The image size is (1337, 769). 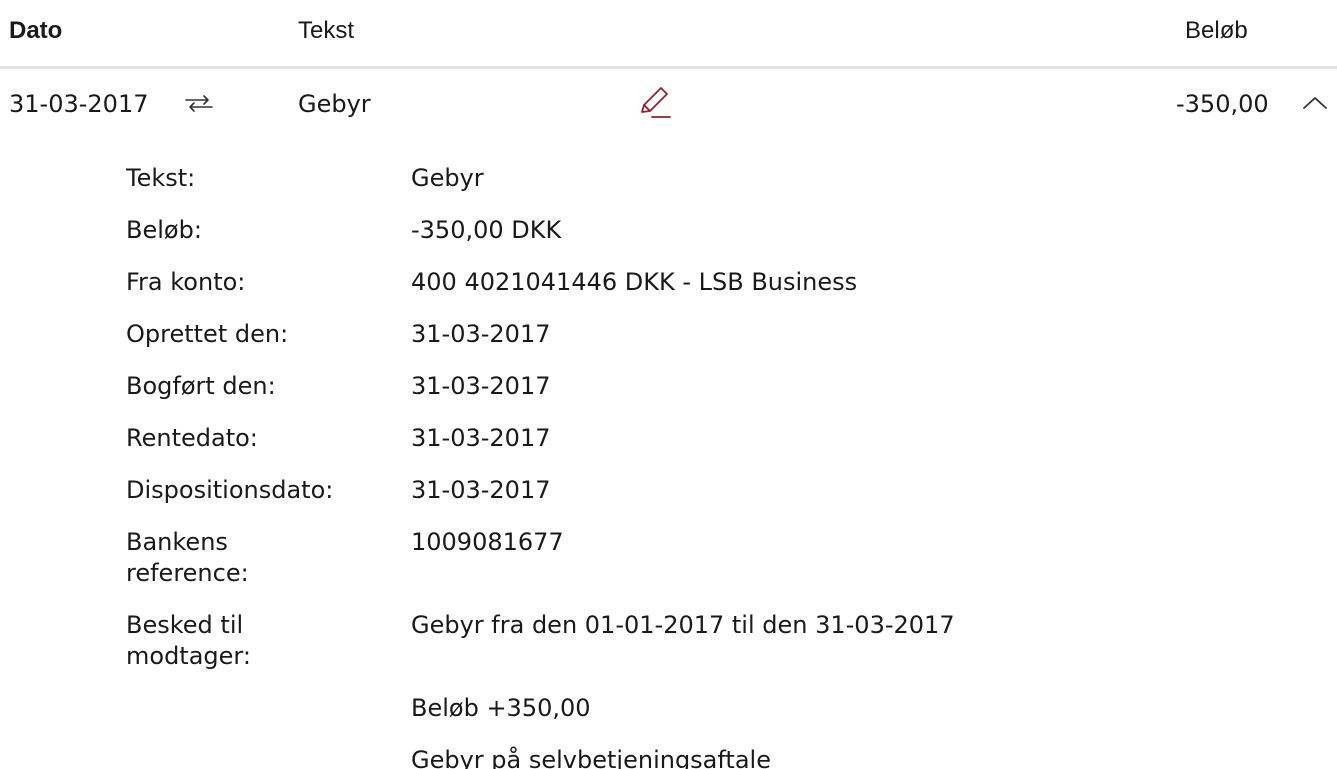 I want to click on detail-row-created: Oprettet den: 31-03-2017, so click(x=726, y=334).